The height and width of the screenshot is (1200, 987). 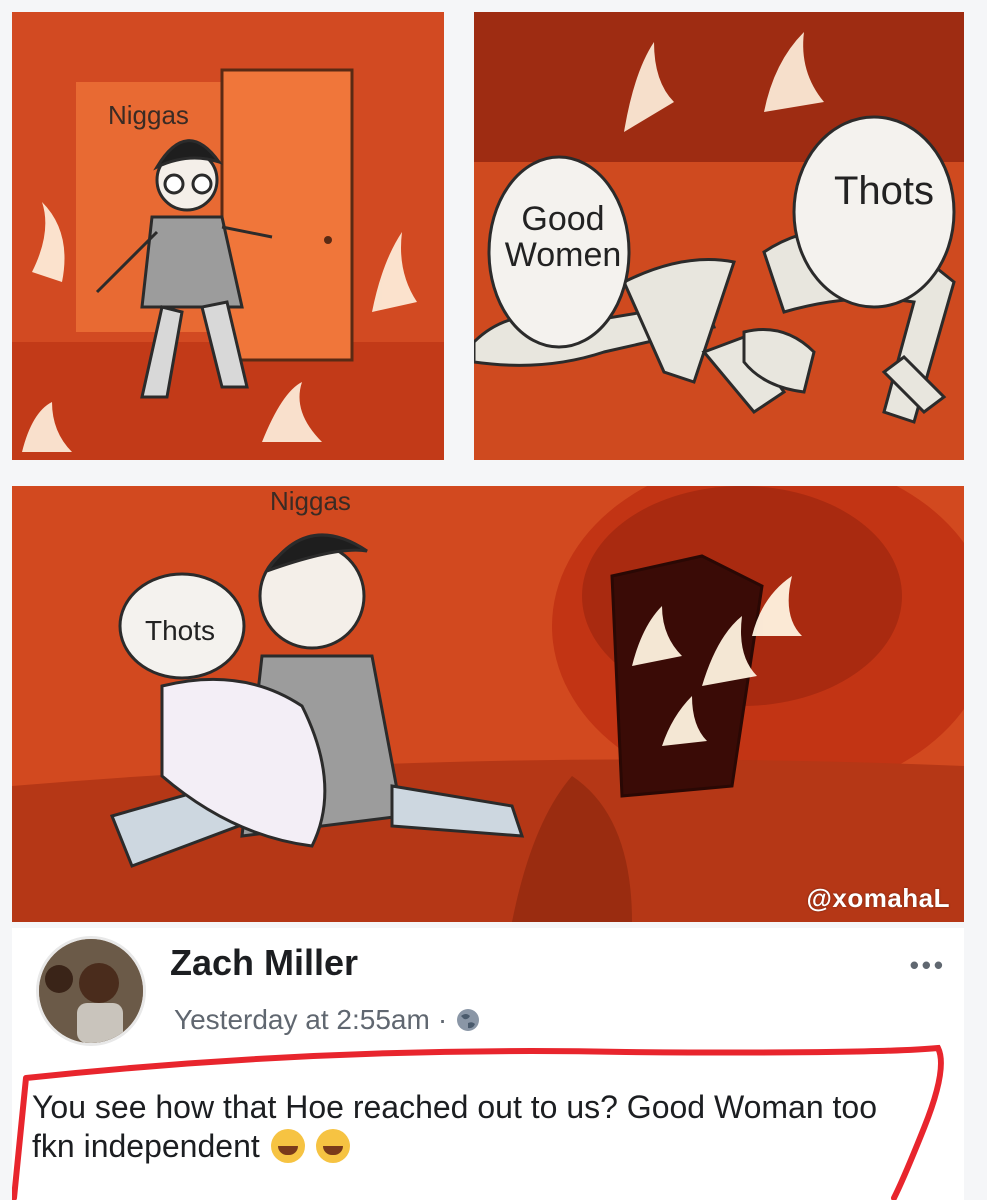 What do you see at coordinates (148, 115) in the screenshot?
I see `panel-label: Niggas` at bounding box center [148, 115].